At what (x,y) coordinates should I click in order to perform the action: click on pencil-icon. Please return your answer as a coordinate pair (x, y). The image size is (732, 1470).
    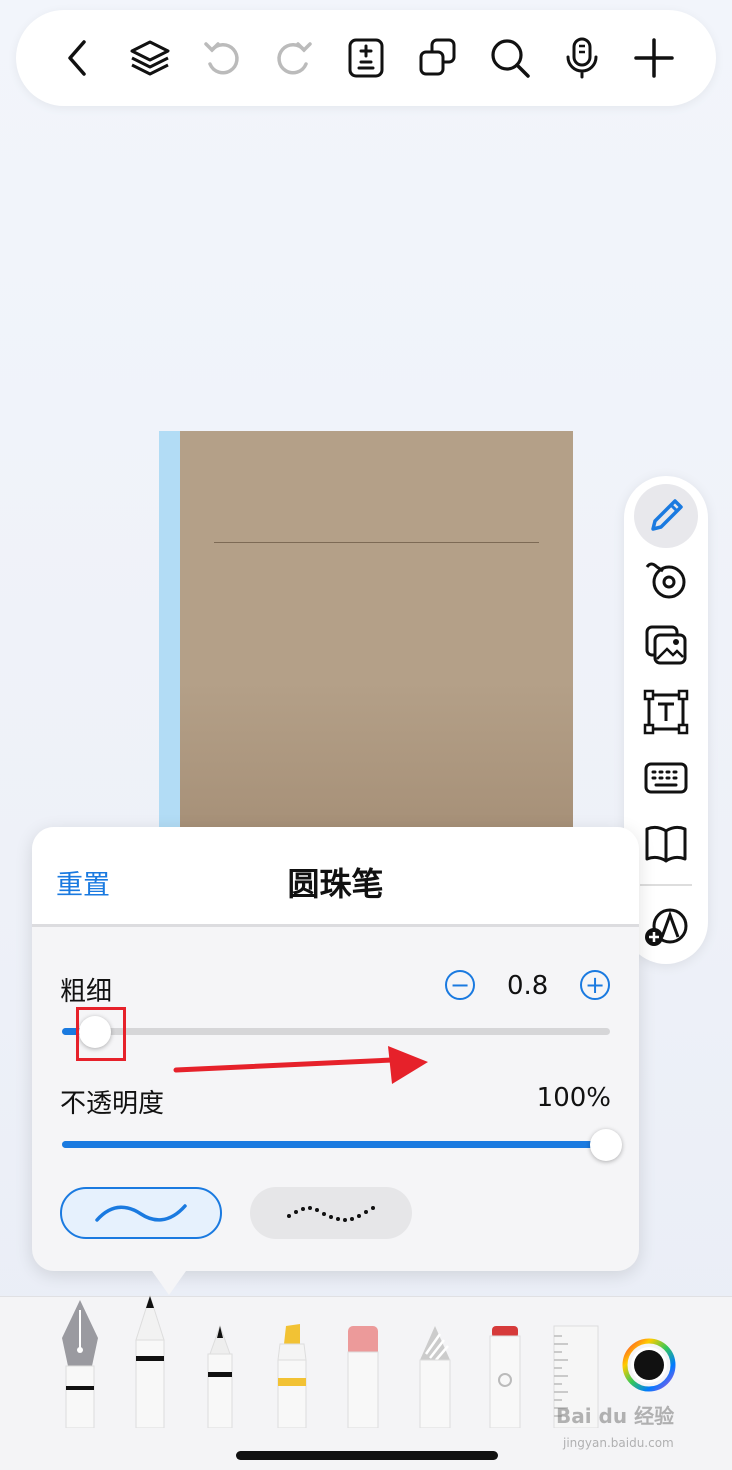
    Looking at the image, I should click on (435, 1376).